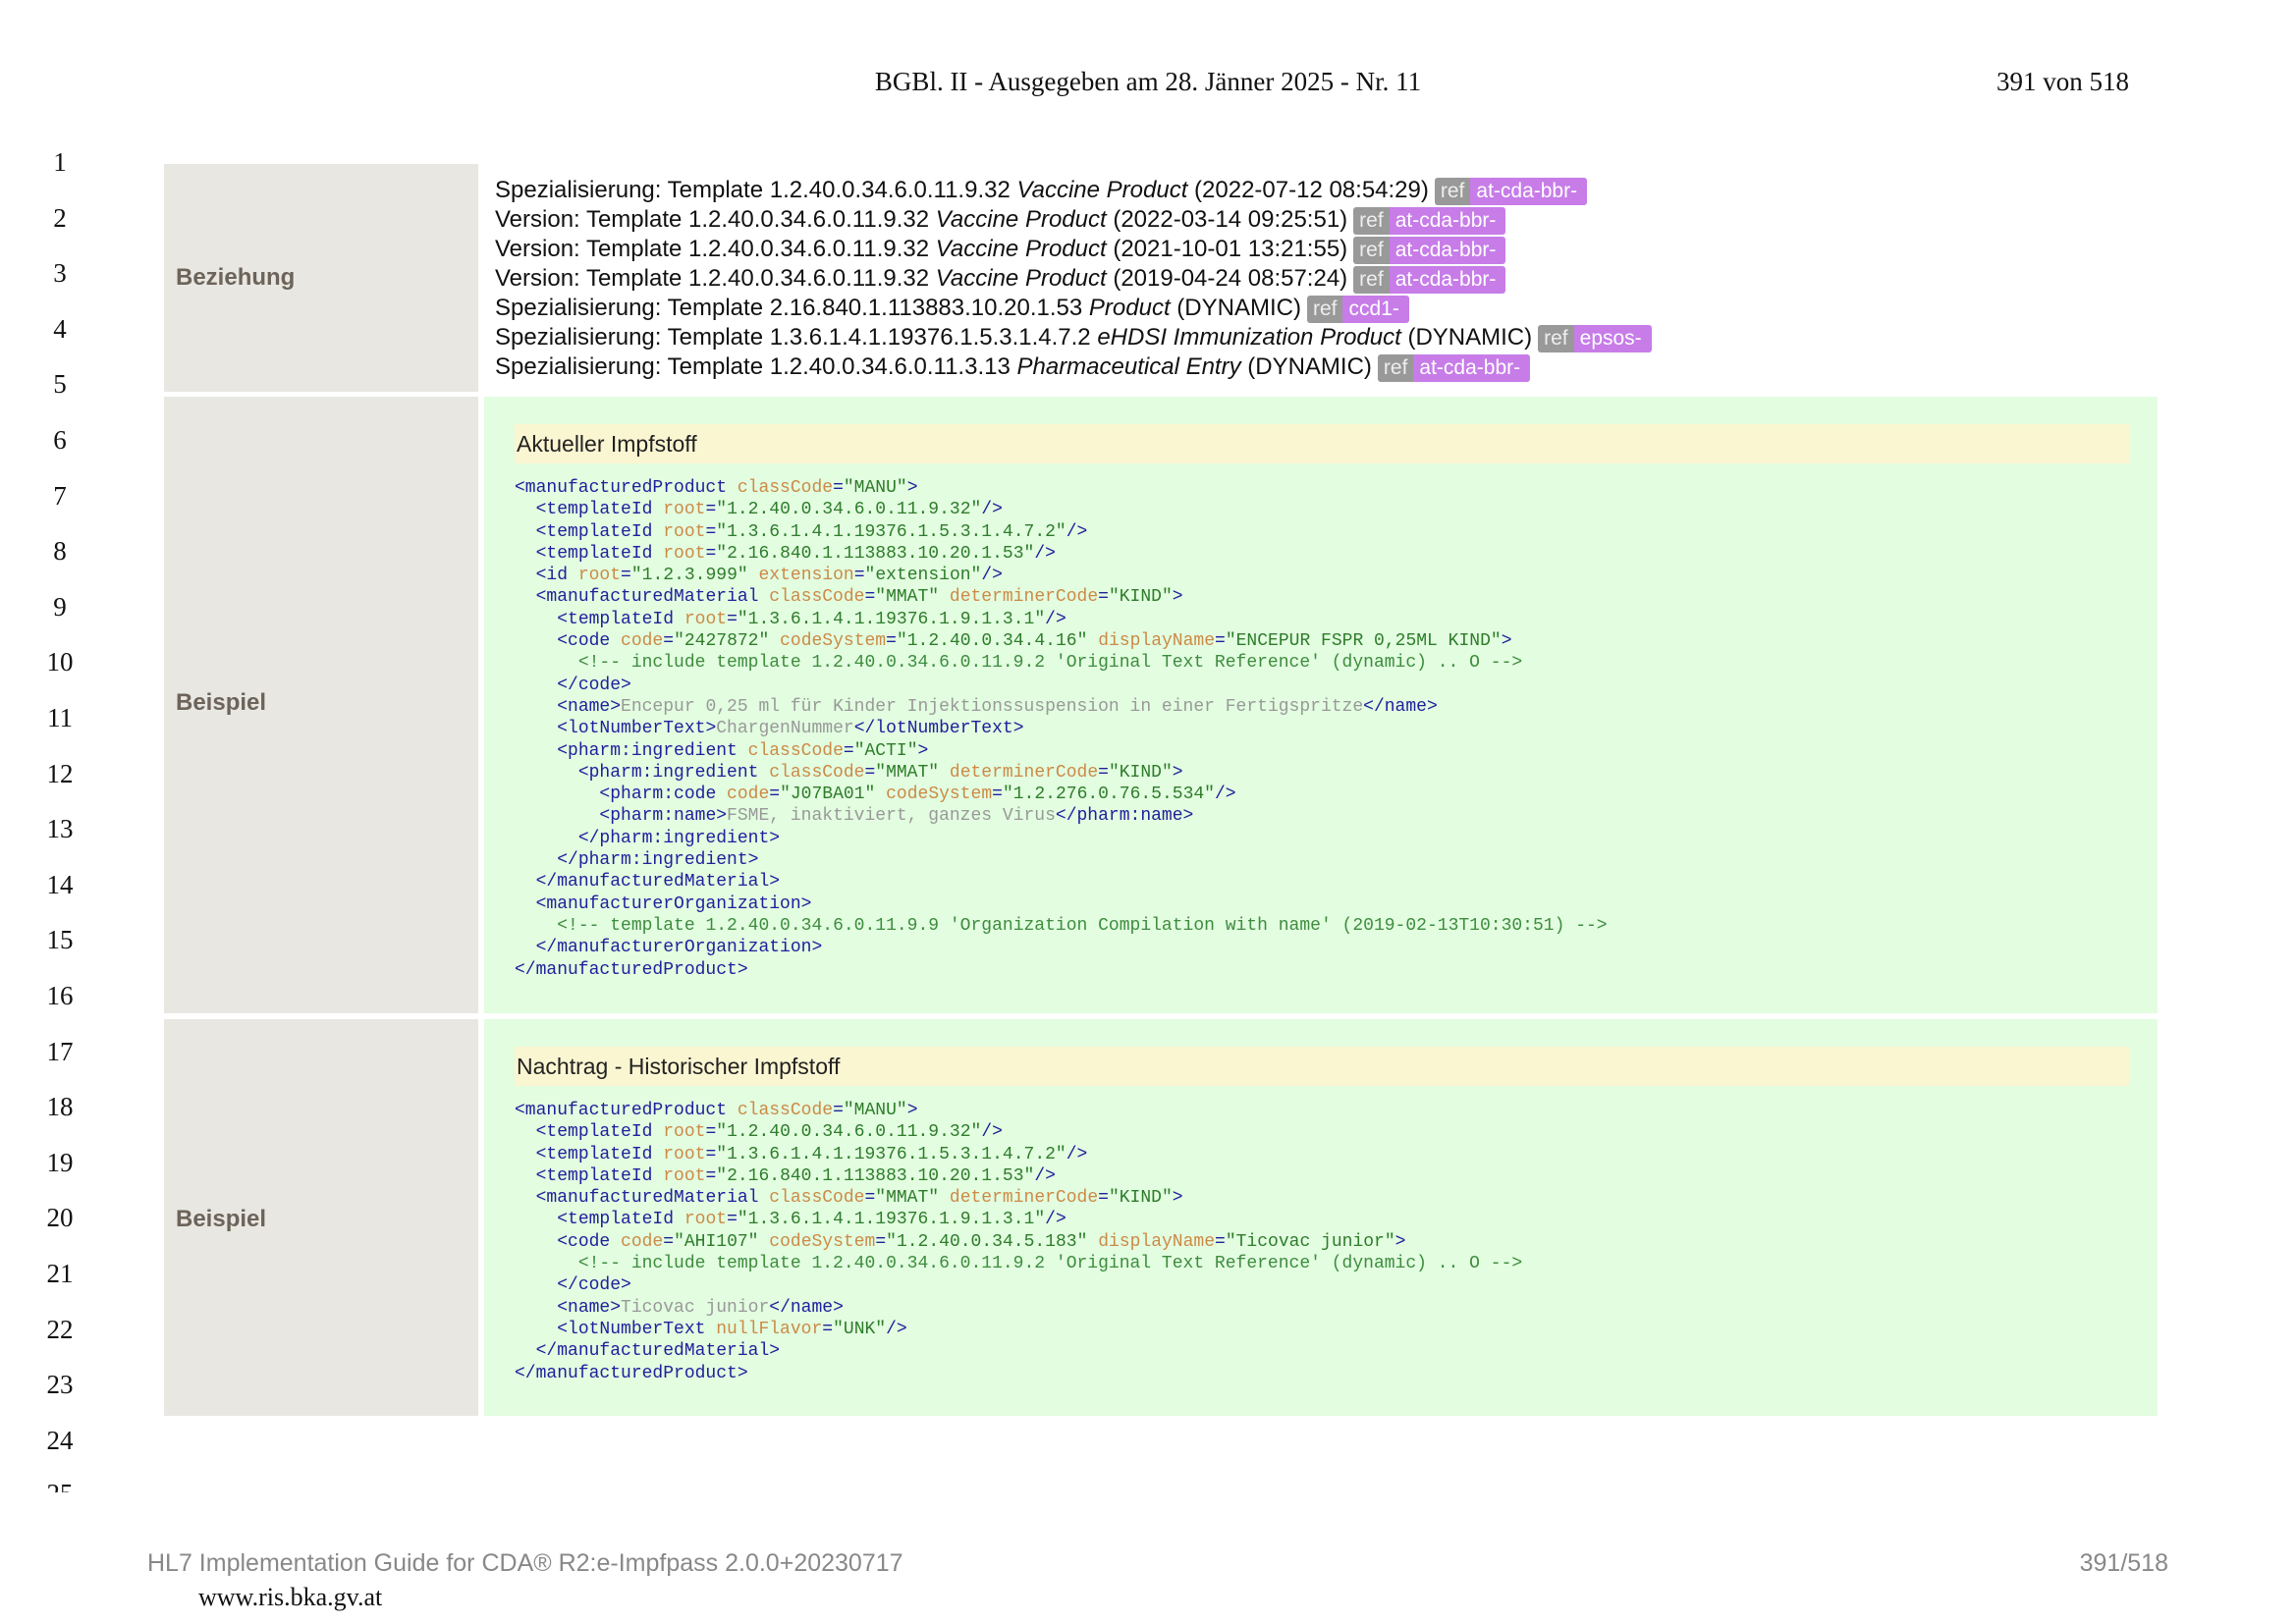 The image size is (2296, 1623). What do you see at coordinates (1612, 338) in the screenshot?
I see `ref-id: epsos-` at bounding box center [1612, 338].